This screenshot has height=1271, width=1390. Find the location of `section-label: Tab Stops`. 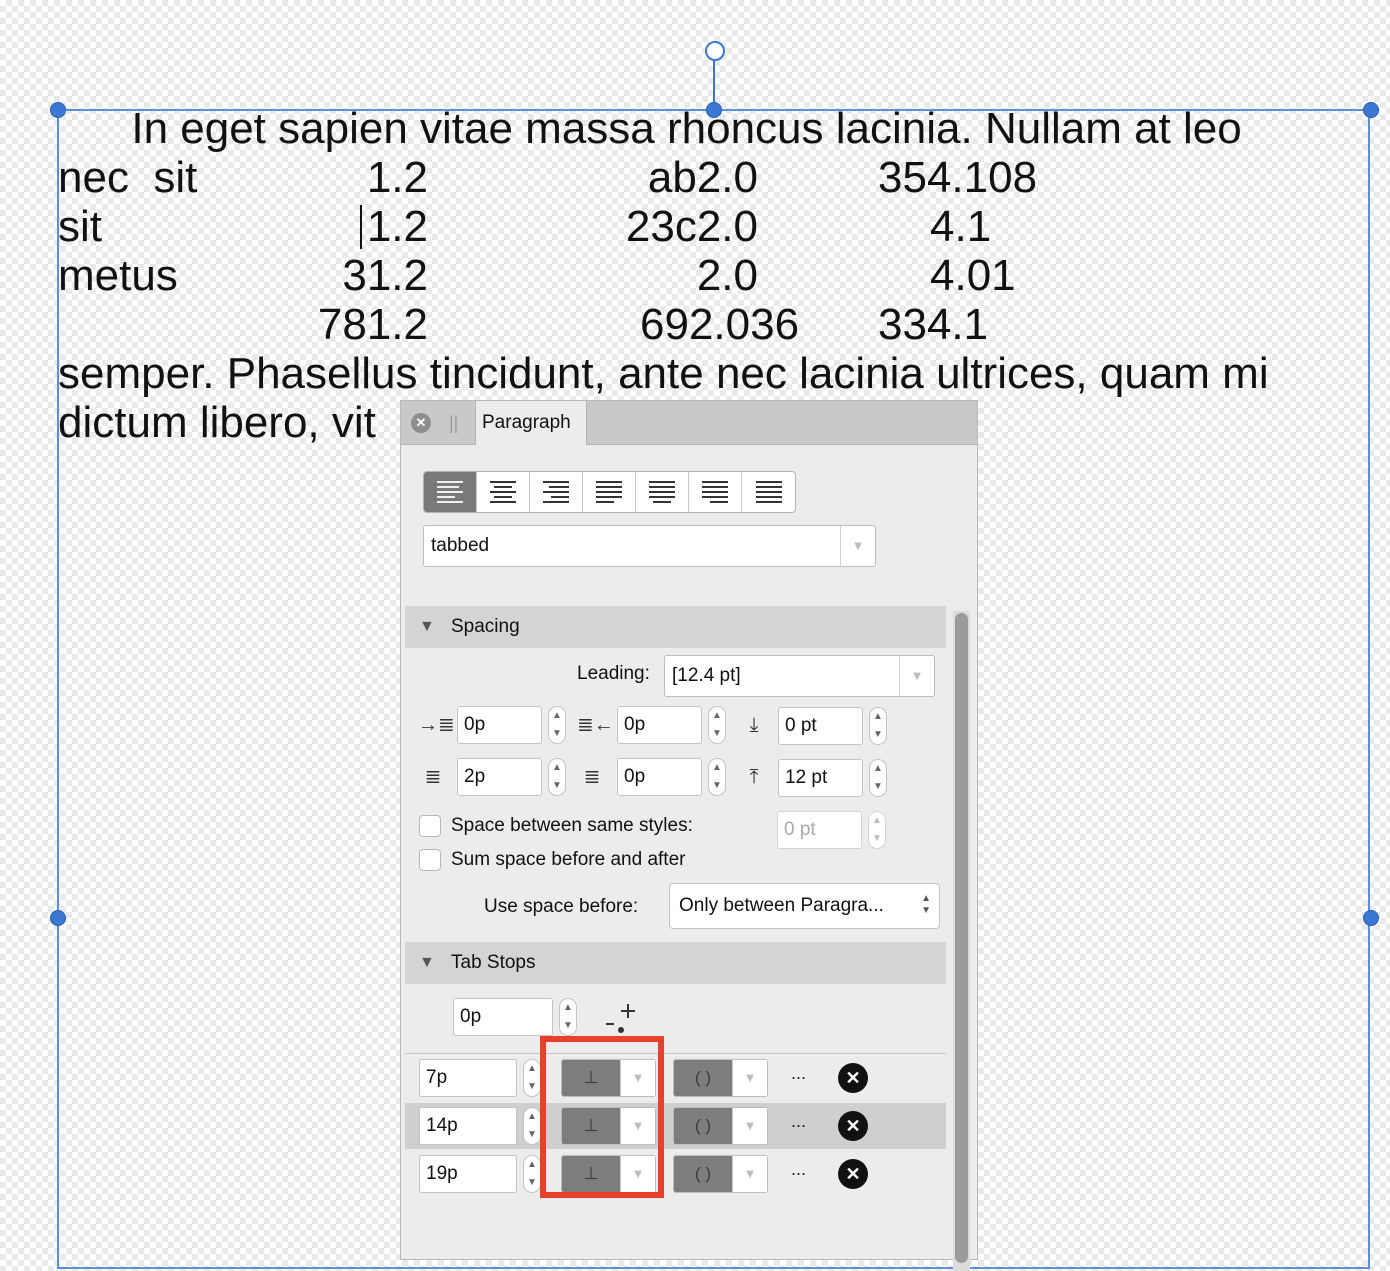

section-label: Tab Stops is located at coordinates (493, 962).